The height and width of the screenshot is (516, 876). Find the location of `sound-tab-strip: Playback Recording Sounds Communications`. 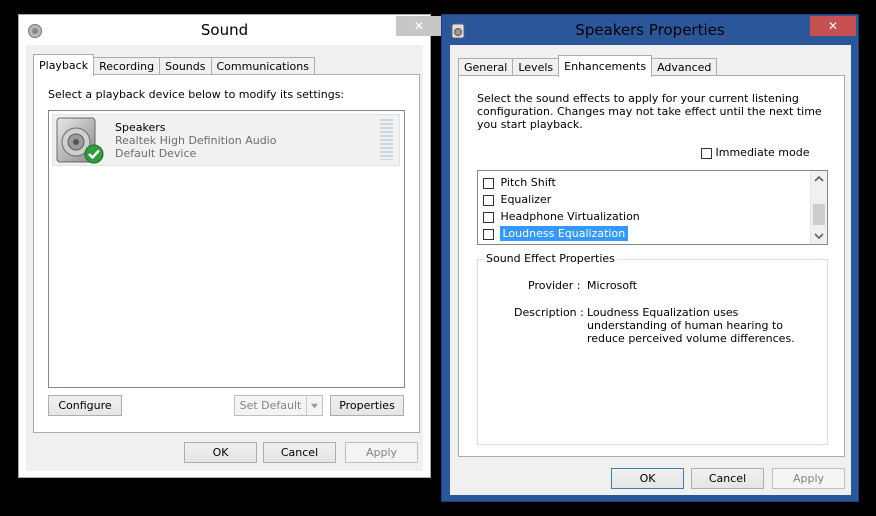

sound-tab-strip: Playback Recording Sounds Communications is located at coordinates (174, 64).